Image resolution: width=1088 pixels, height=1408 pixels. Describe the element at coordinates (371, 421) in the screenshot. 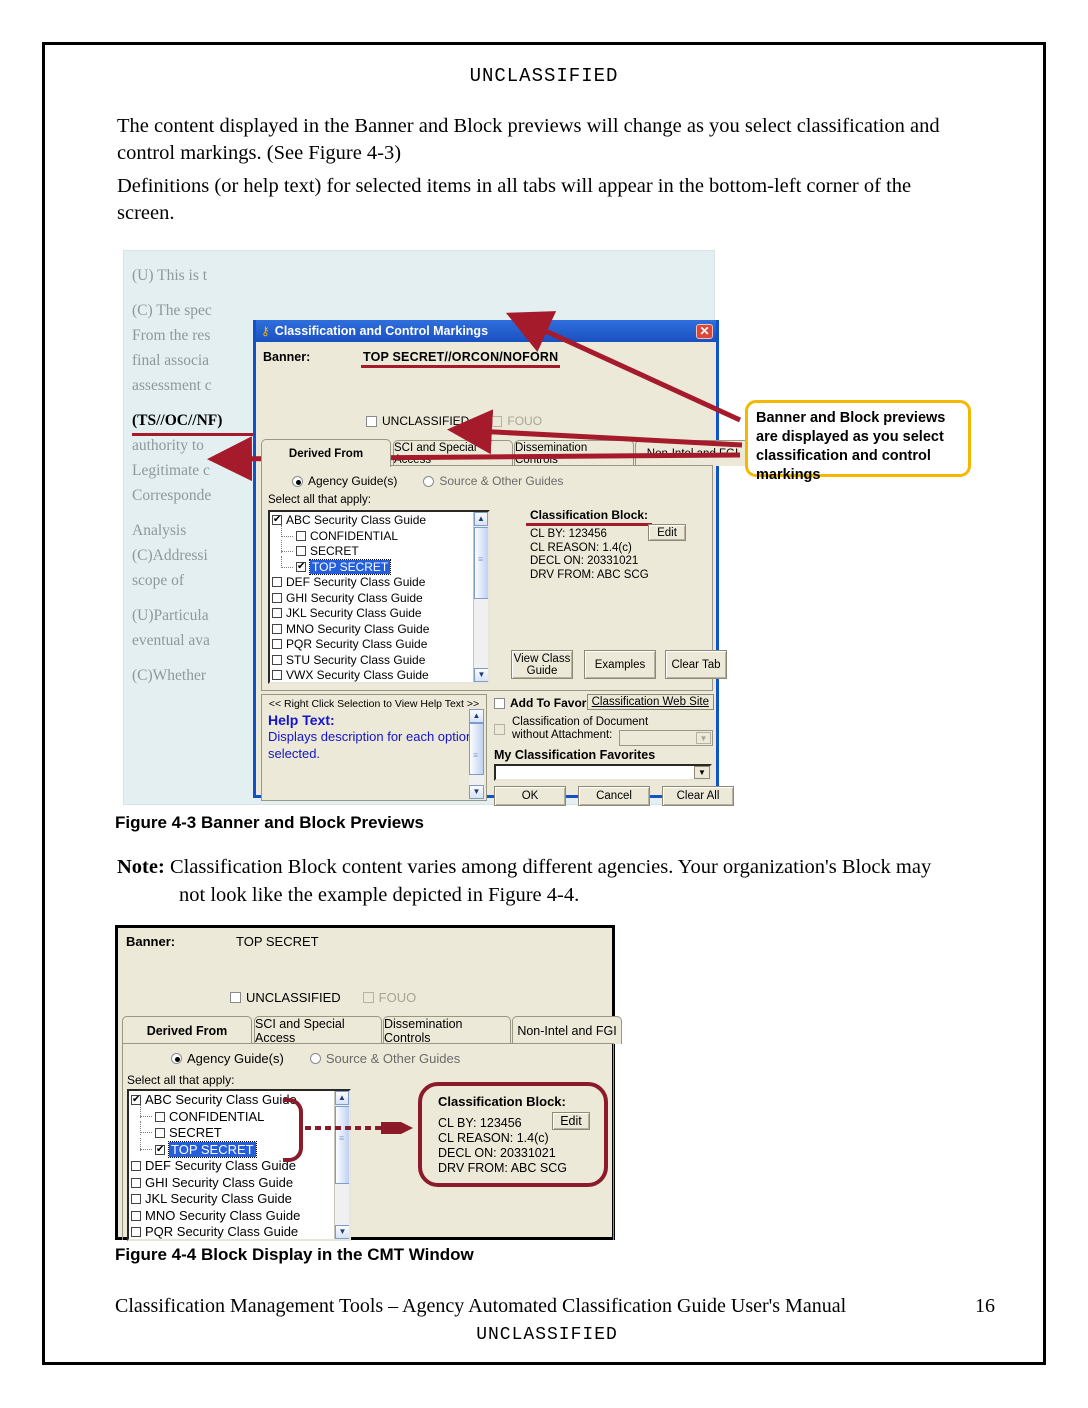

I see `unclassified-checkbox` at that location.